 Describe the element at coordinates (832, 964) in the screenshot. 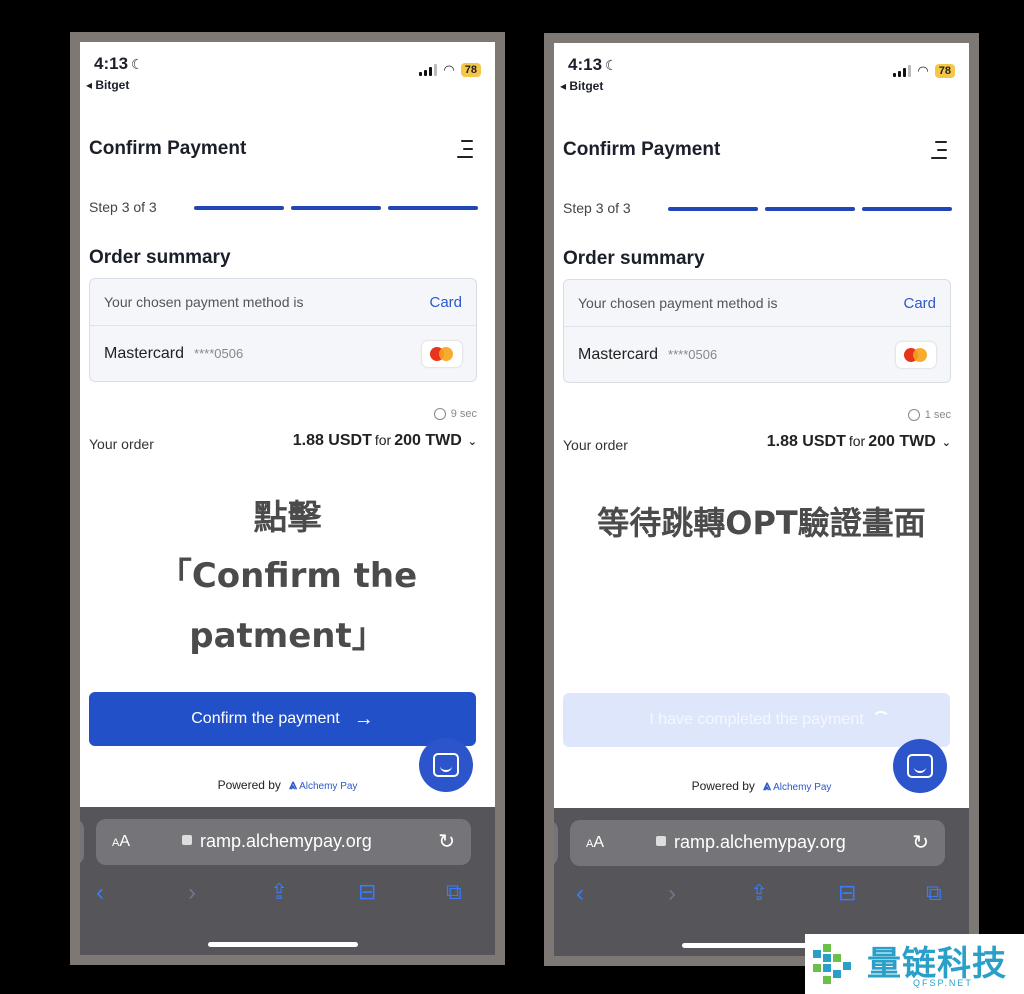

I see `watermark-logo-icon` at that location.